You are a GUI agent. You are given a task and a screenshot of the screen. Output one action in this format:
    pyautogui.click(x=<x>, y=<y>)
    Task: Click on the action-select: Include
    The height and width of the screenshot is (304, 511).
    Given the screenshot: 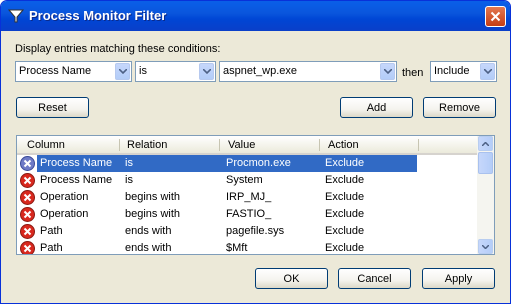 What is the action you would take?
    pyautogui.click(x=463, y=71)
    